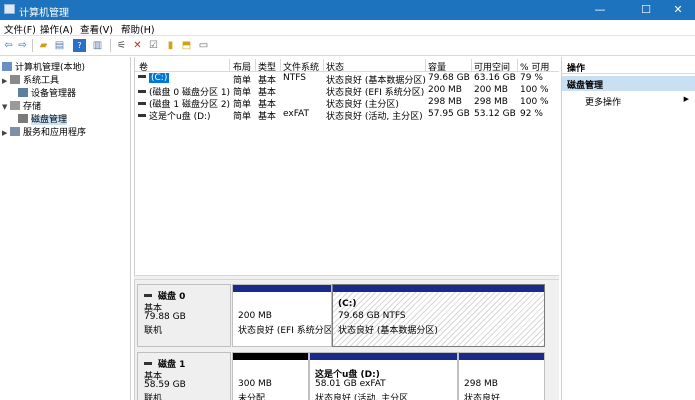  Describe the element at coordinates (603, 103) in the screenshot. I see `more-actions-label: 更多操作` at that location.